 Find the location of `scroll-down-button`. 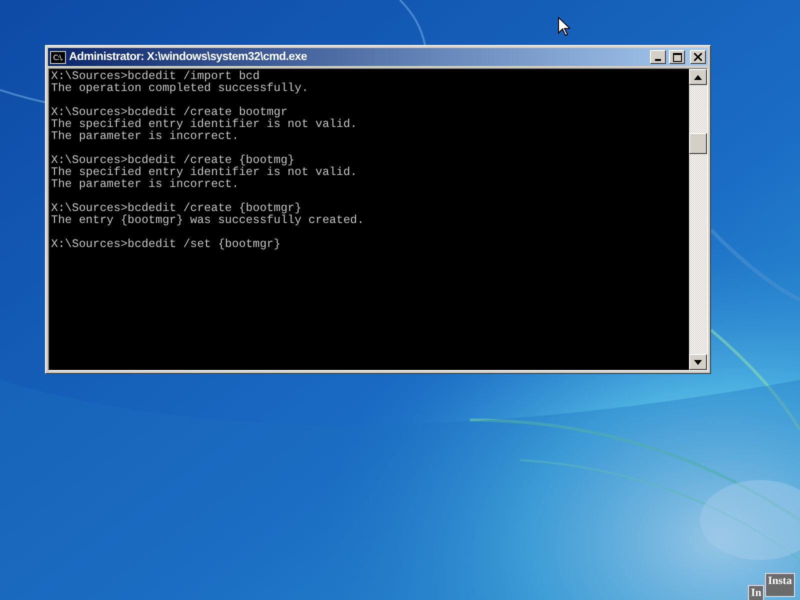

scroll-down-button is located at coordinates (698, 362).